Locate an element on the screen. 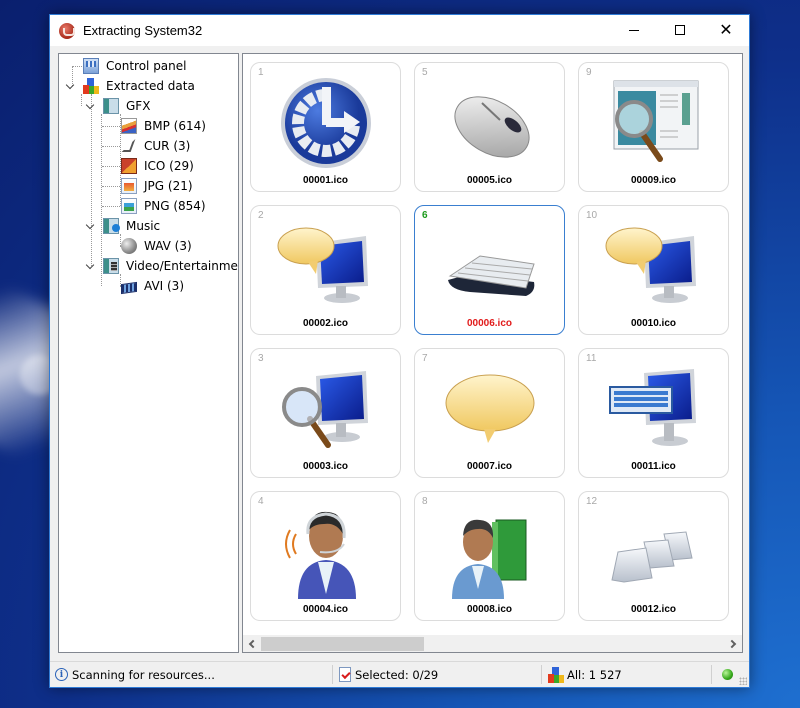 Image resolution: width=800 pixels, height=708 pixels. status-led-icon is located at coordinates (727, 674).